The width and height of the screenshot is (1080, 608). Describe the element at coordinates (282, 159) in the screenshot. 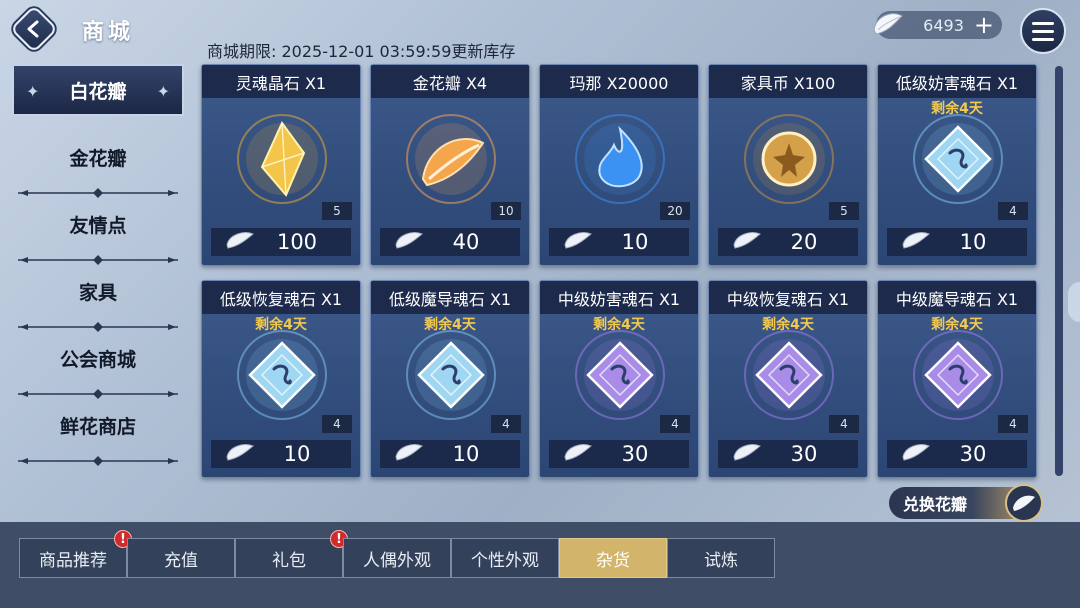

I see `gold-crystal-icon` at that location.